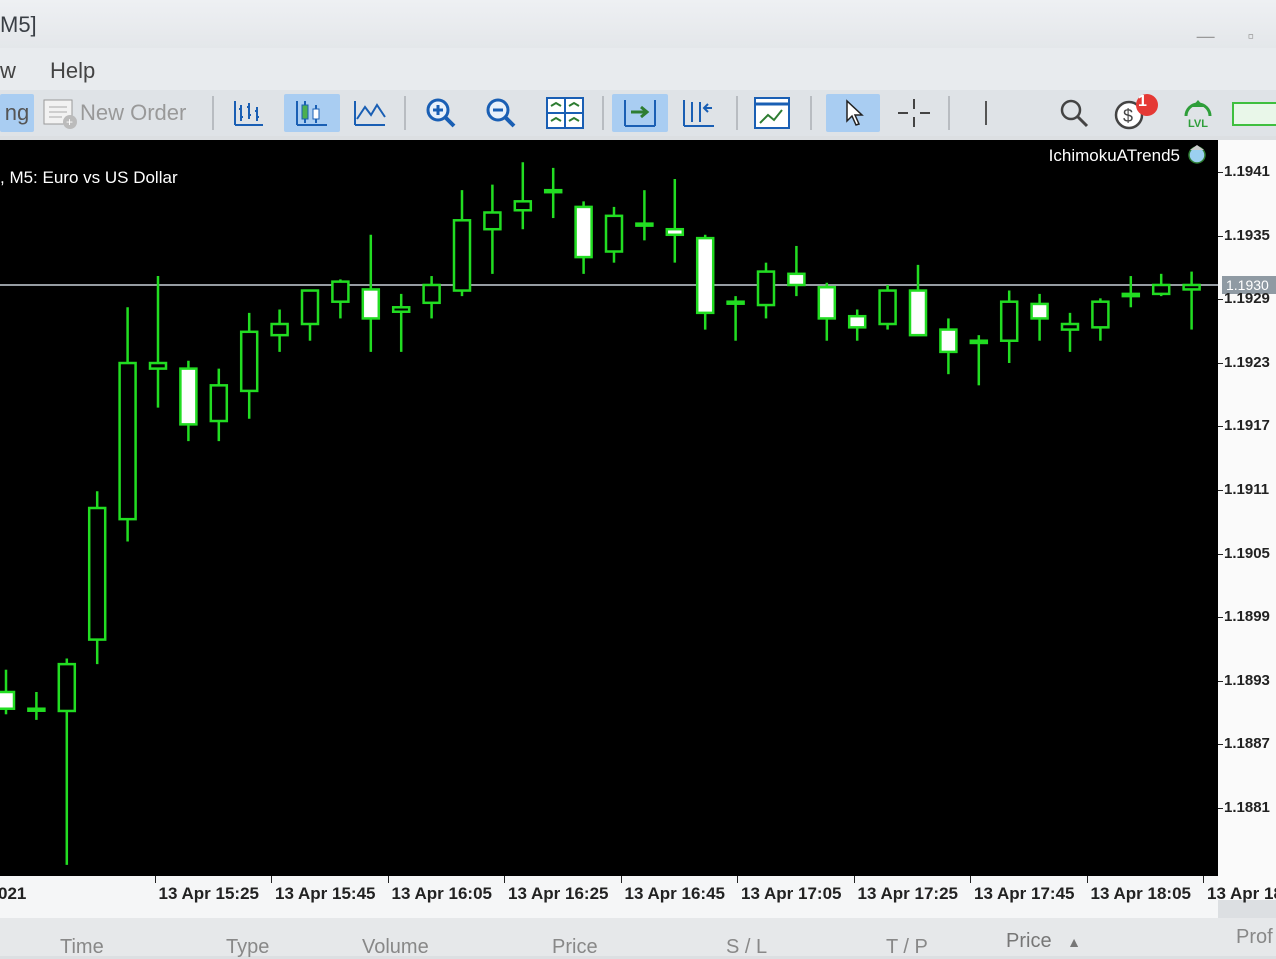 This screenshot has height=959, width=1276. I want to click on time-tick-label: 13 Apr 16:25, so click(558, 893).